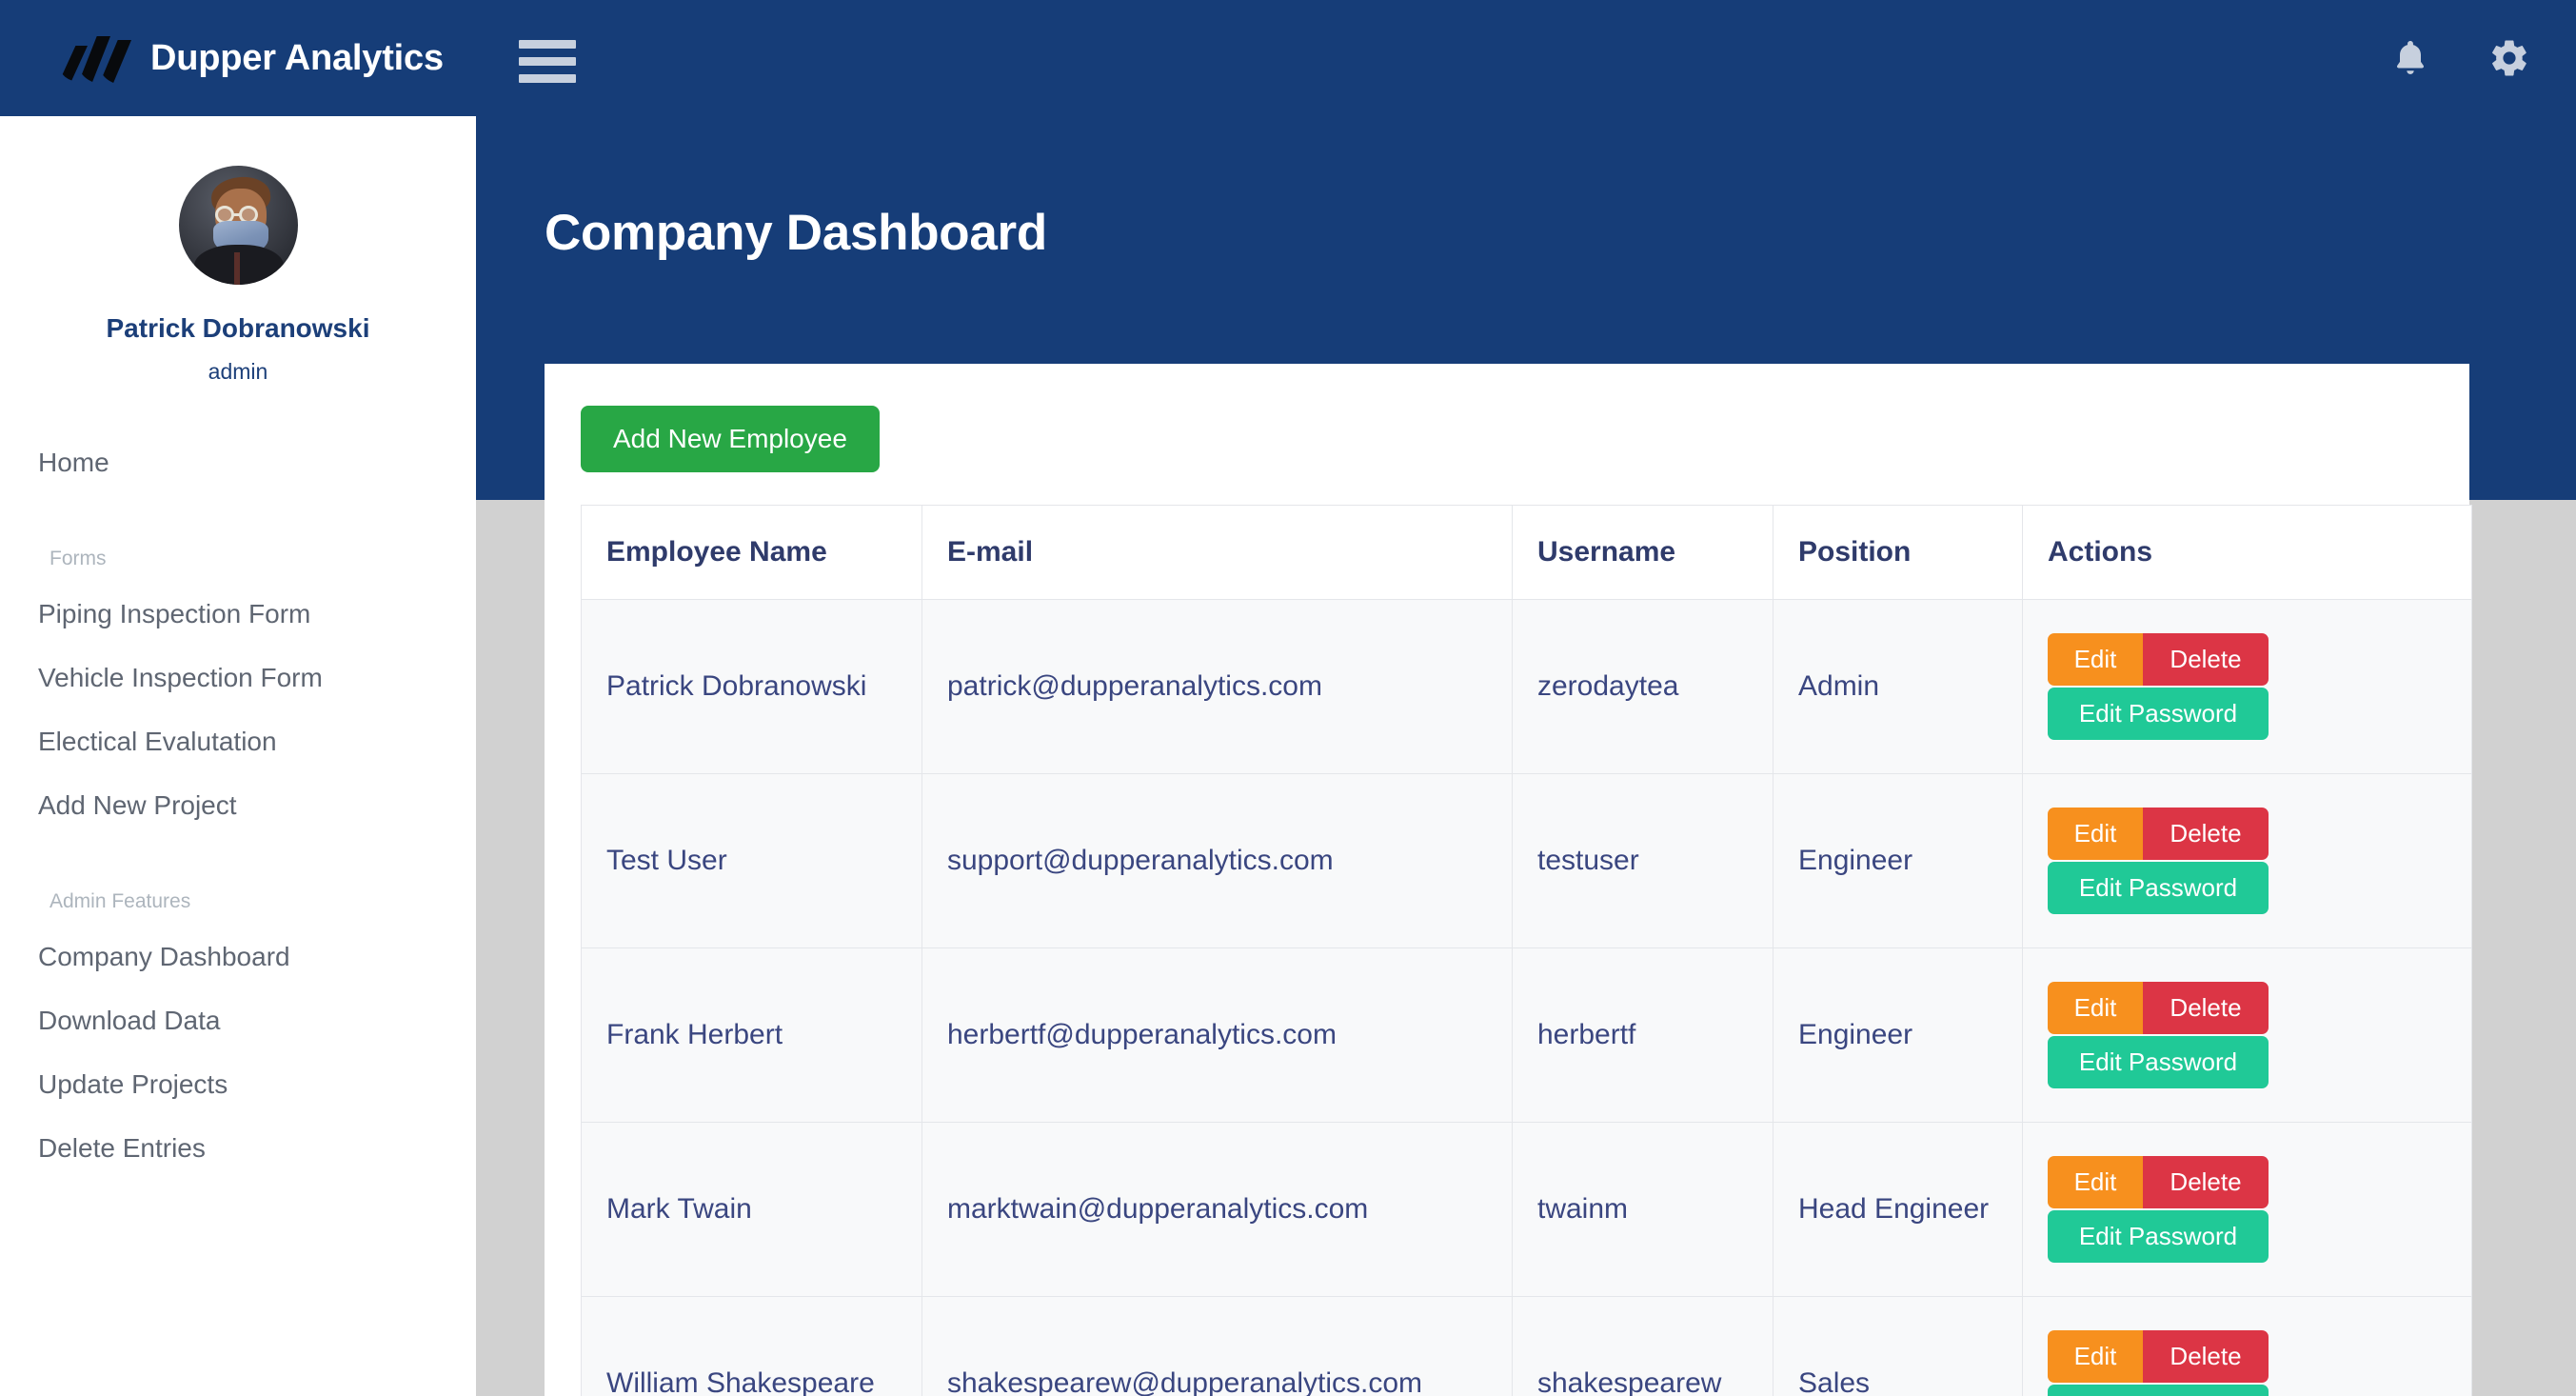 This screenshot has height=1396, width=2576. What do you see at coordinates (1217, 860) in the screenshot?
I see `cell-email: support@dupperanalytics.com` at bounding box center [1217, 860].